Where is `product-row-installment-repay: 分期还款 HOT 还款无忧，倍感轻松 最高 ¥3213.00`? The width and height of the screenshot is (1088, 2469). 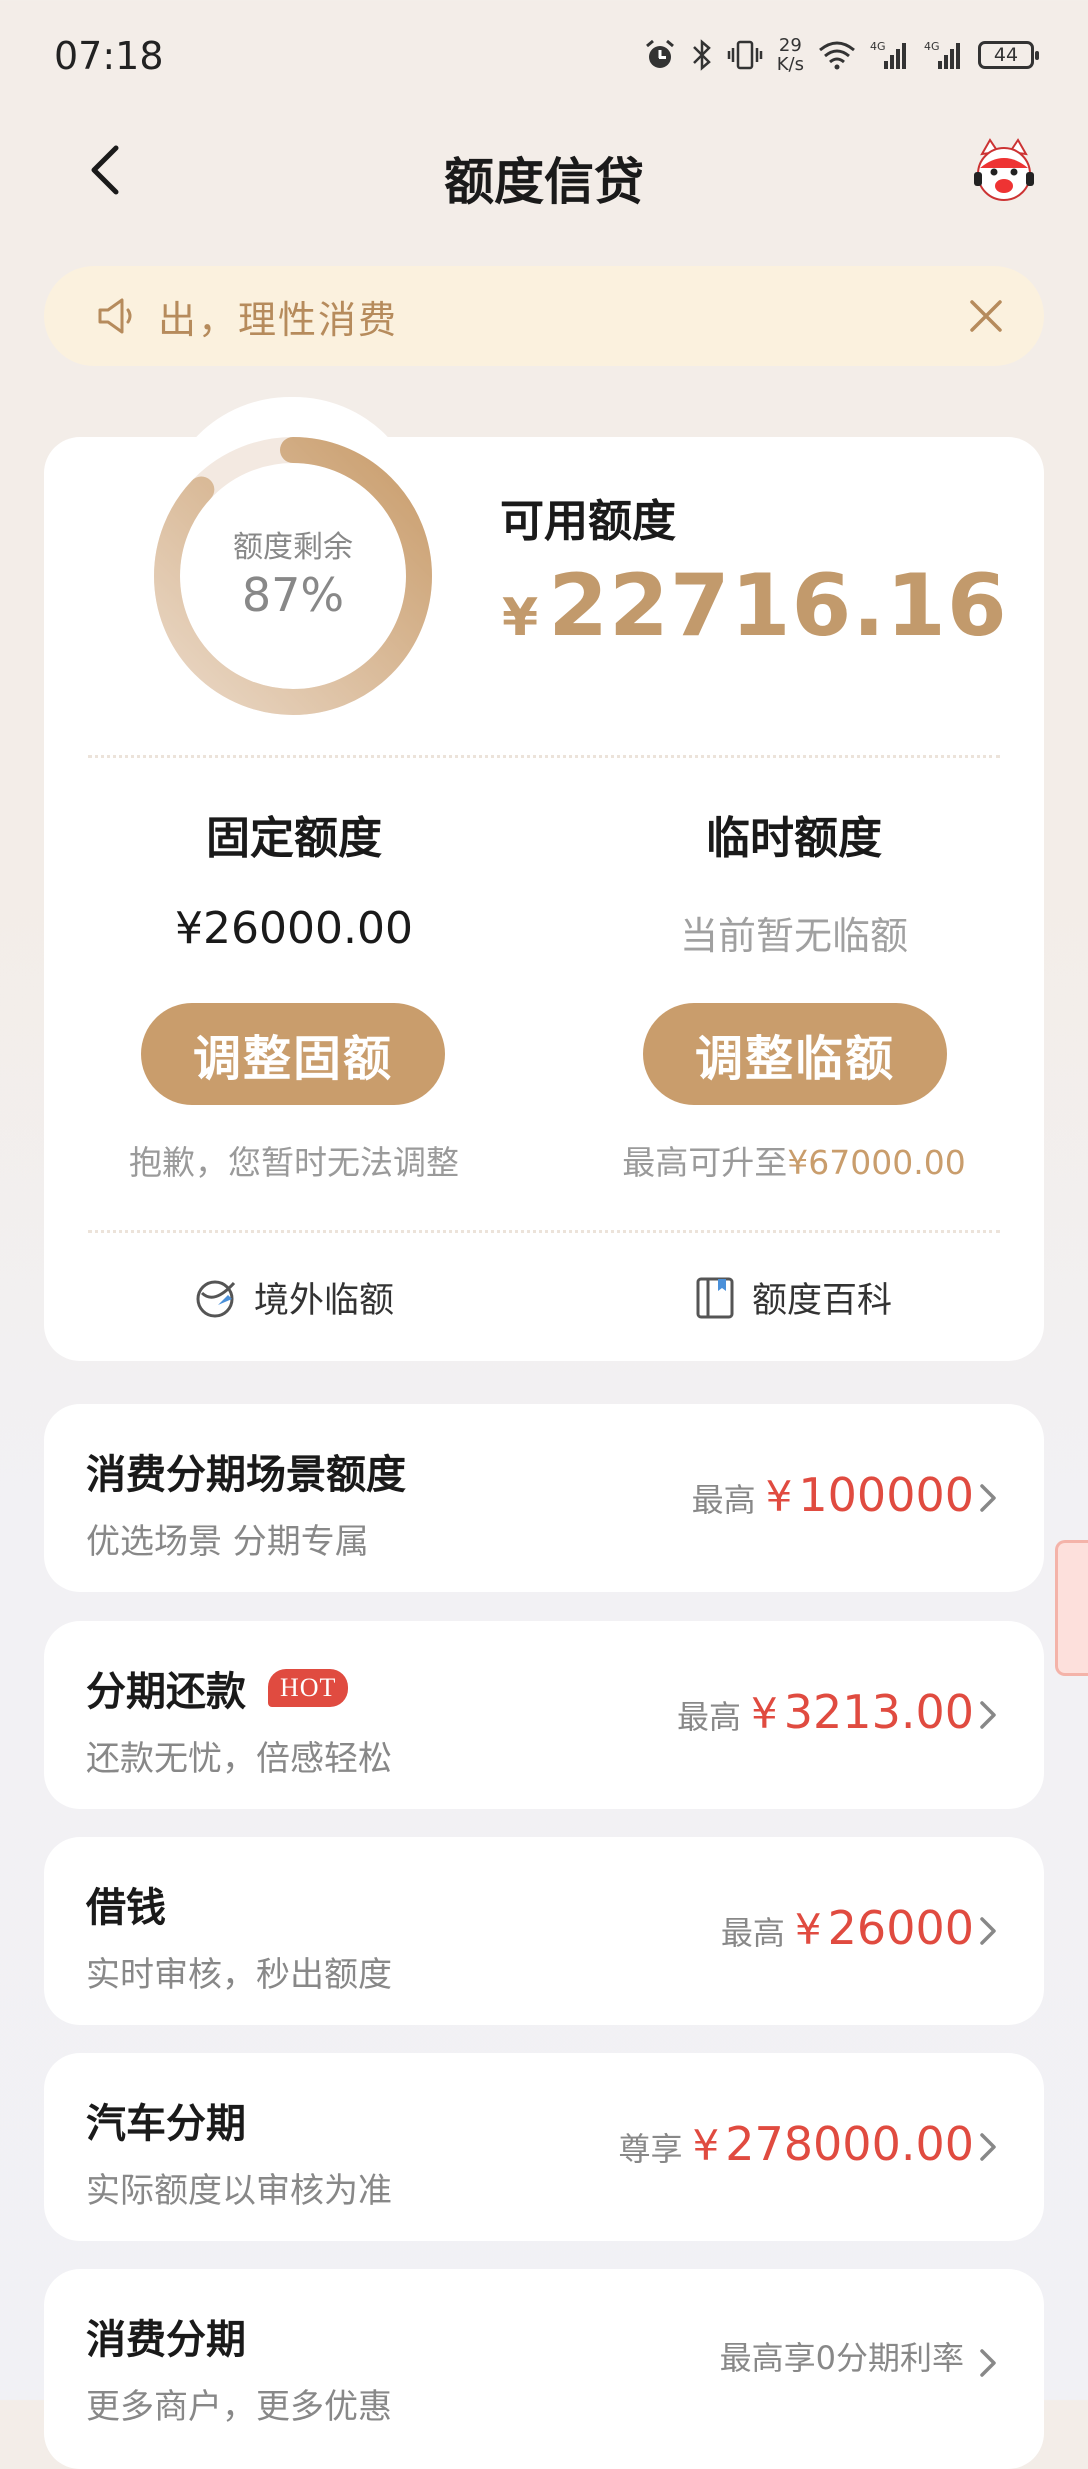 product-row-installment-repay: 分期还款 HOT 还款无忧，倍感轻松 最高 ¥3213.00 is located at coordinates (544, 1715).